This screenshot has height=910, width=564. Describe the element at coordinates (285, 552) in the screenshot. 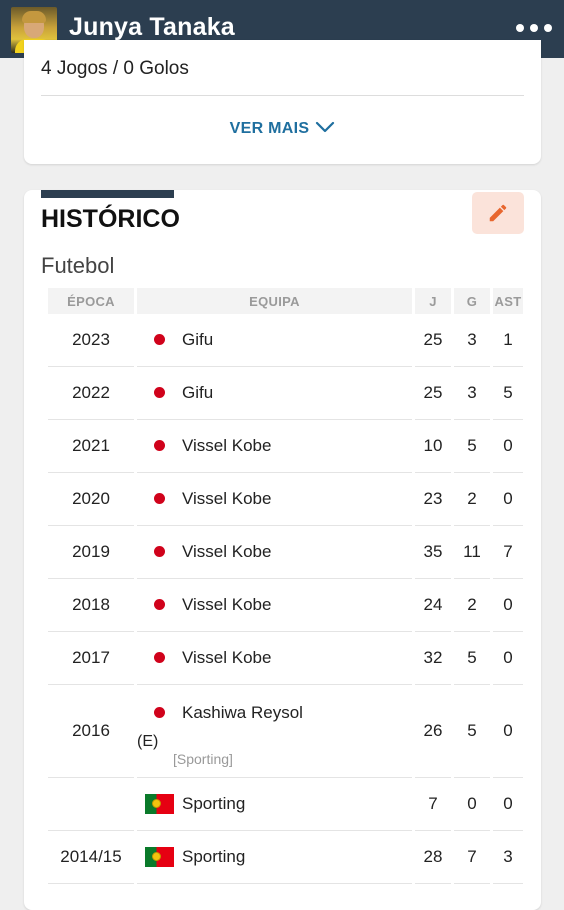

I see `table-row: 2019 Vissel Kobe 35 11 7` at that location.